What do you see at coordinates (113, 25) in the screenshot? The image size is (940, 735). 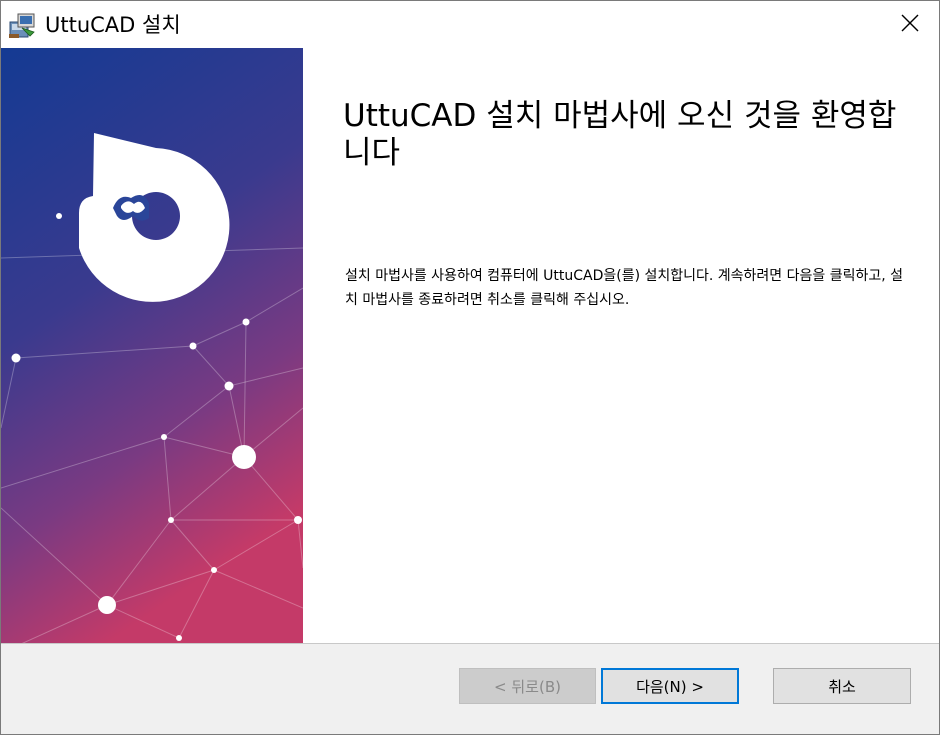 I see `window-title: UttuCAD 설치` at bounding box center [113, 25].